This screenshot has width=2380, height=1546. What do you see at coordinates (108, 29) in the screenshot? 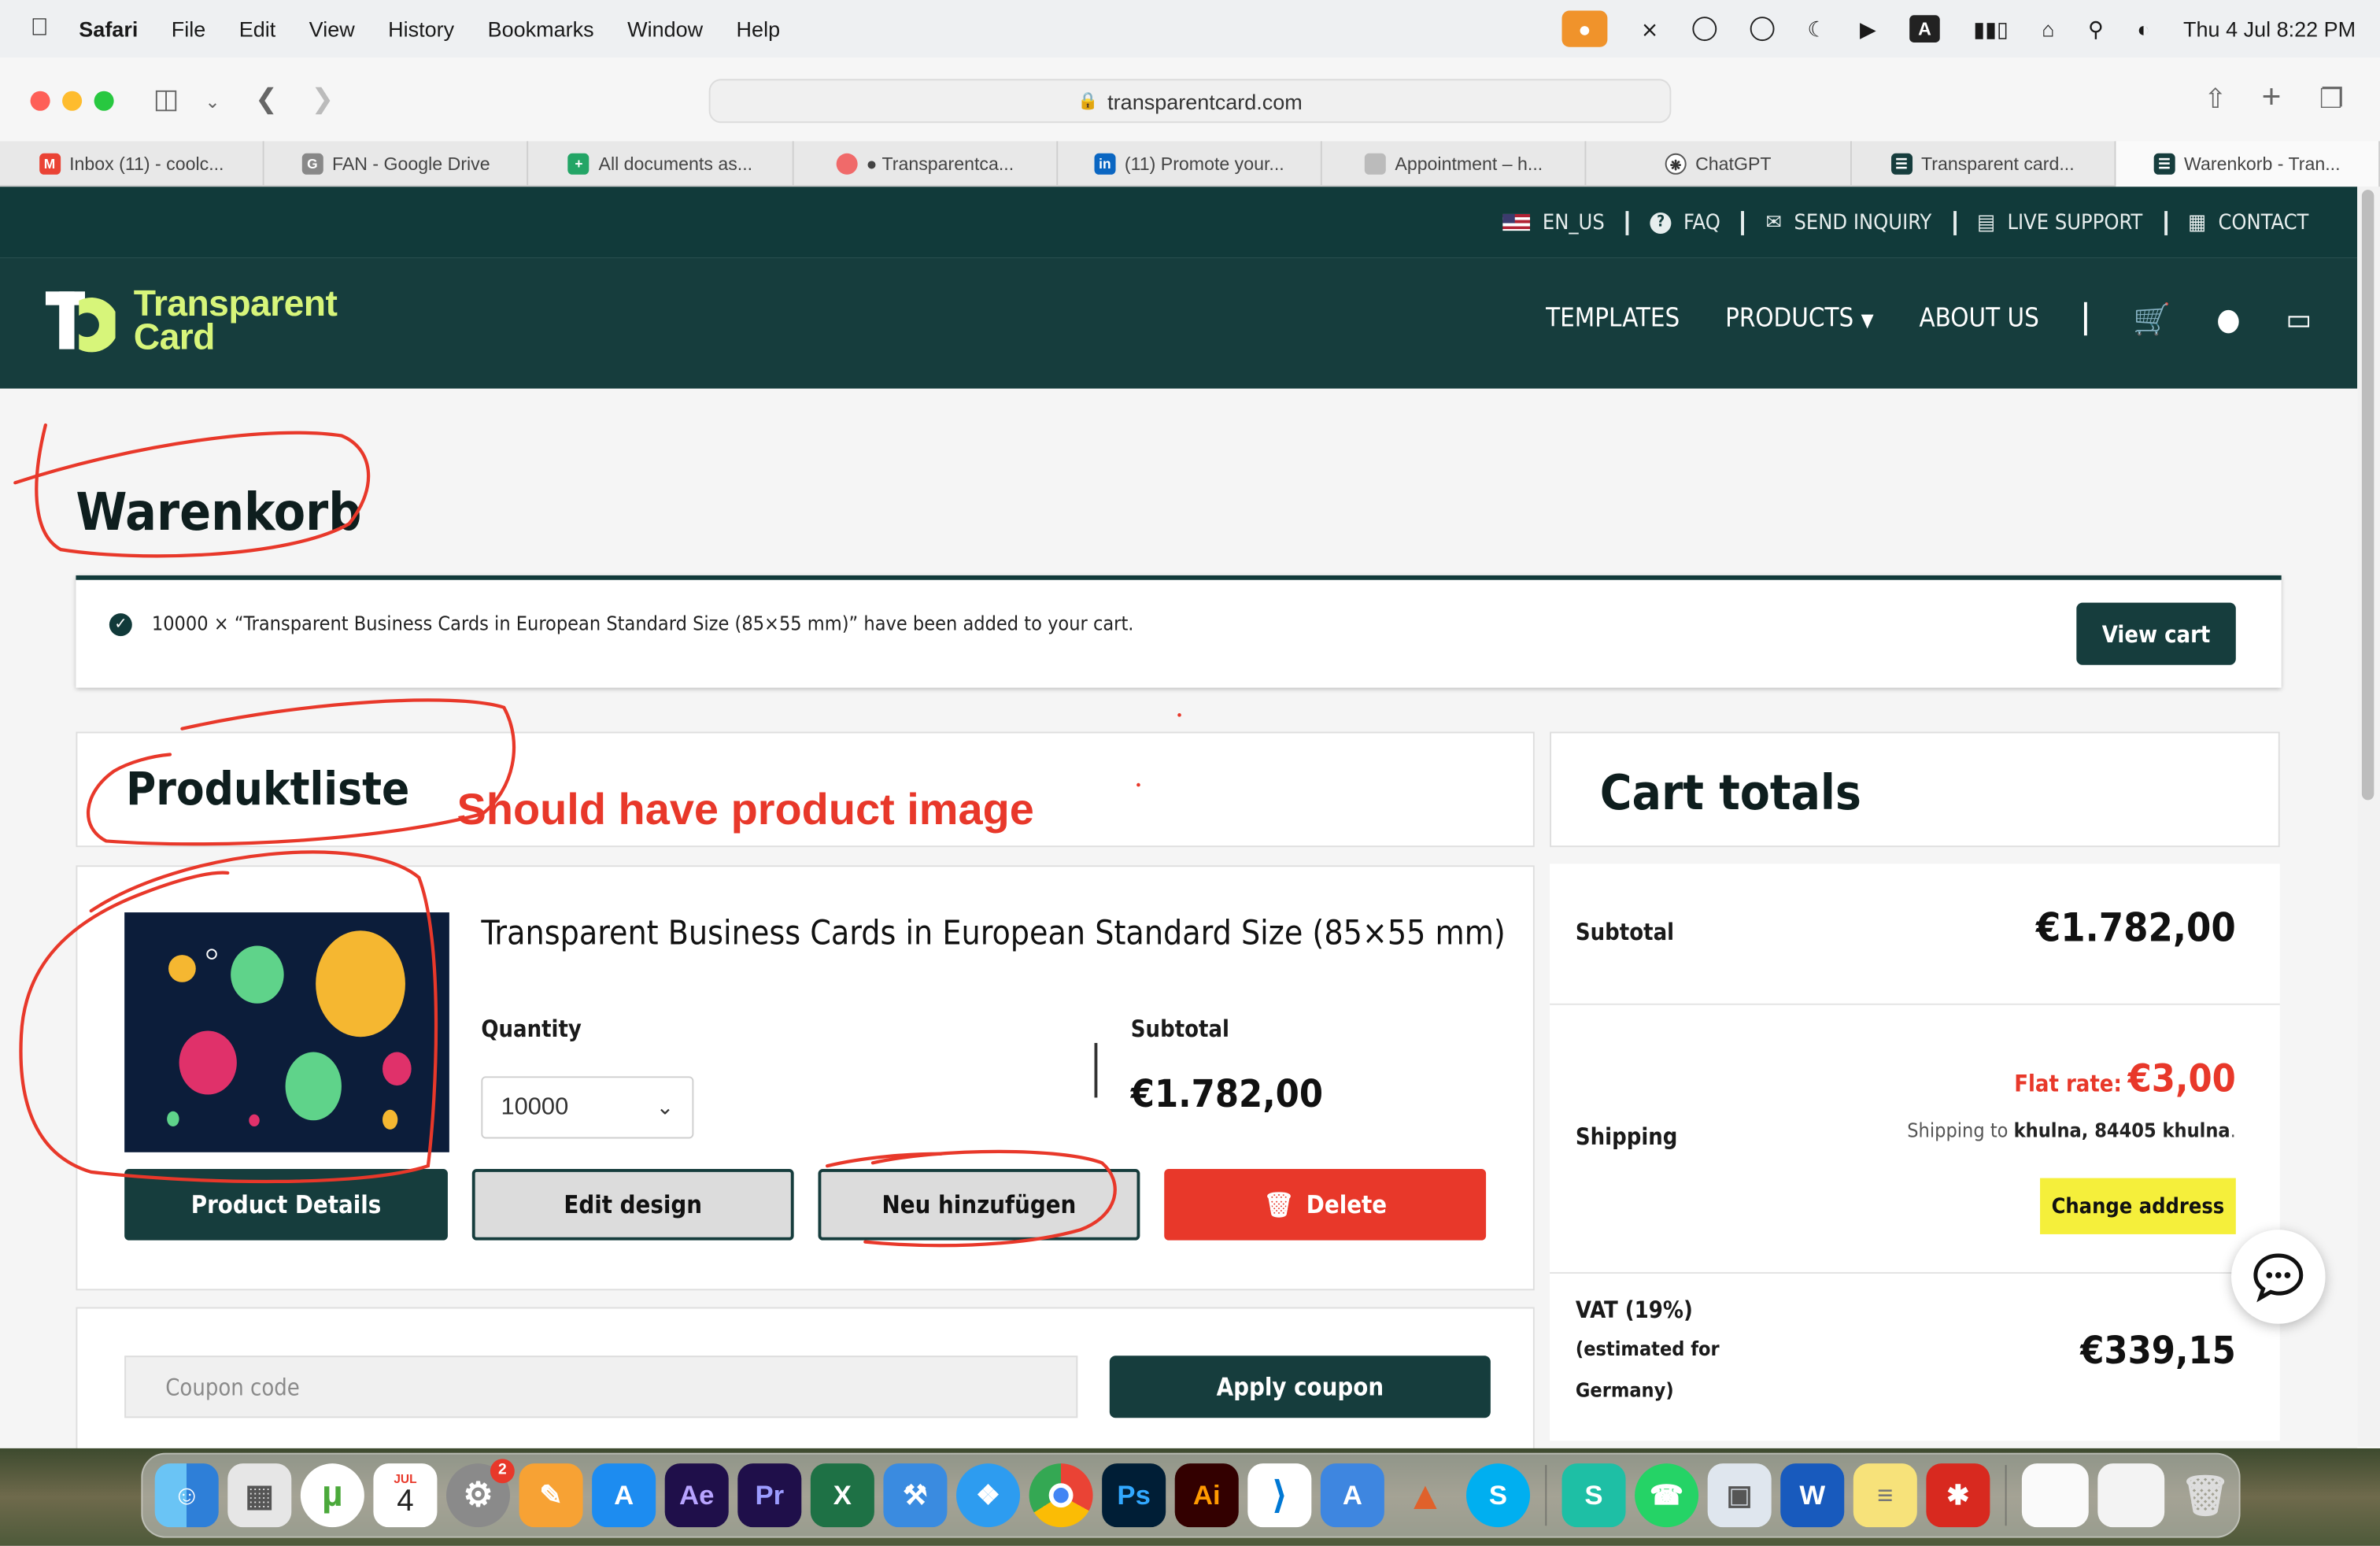
I see `menu-app-name: Safari` at bounding box center [108, 29].